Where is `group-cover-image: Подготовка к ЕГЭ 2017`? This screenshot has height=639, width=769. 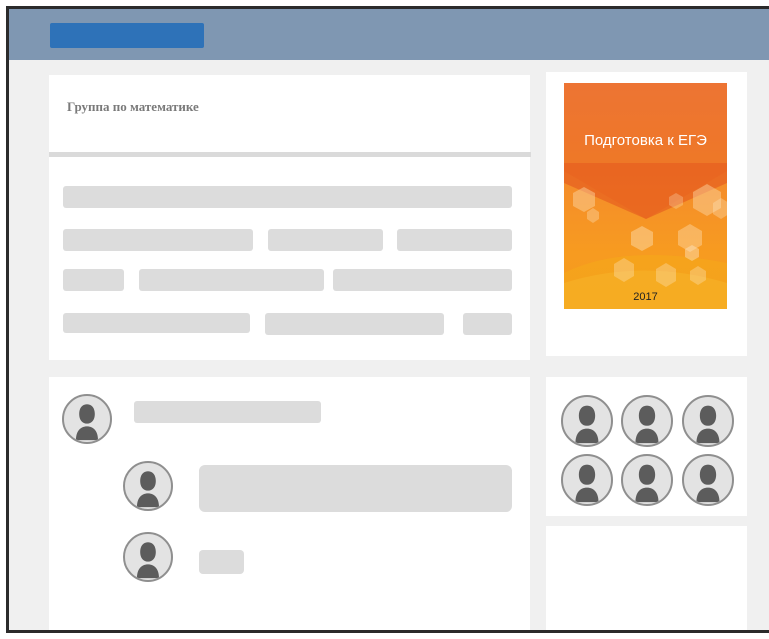 group-cover-image: Подготовка к ЕГЭ 2017 is located at coordinates (645, 196).